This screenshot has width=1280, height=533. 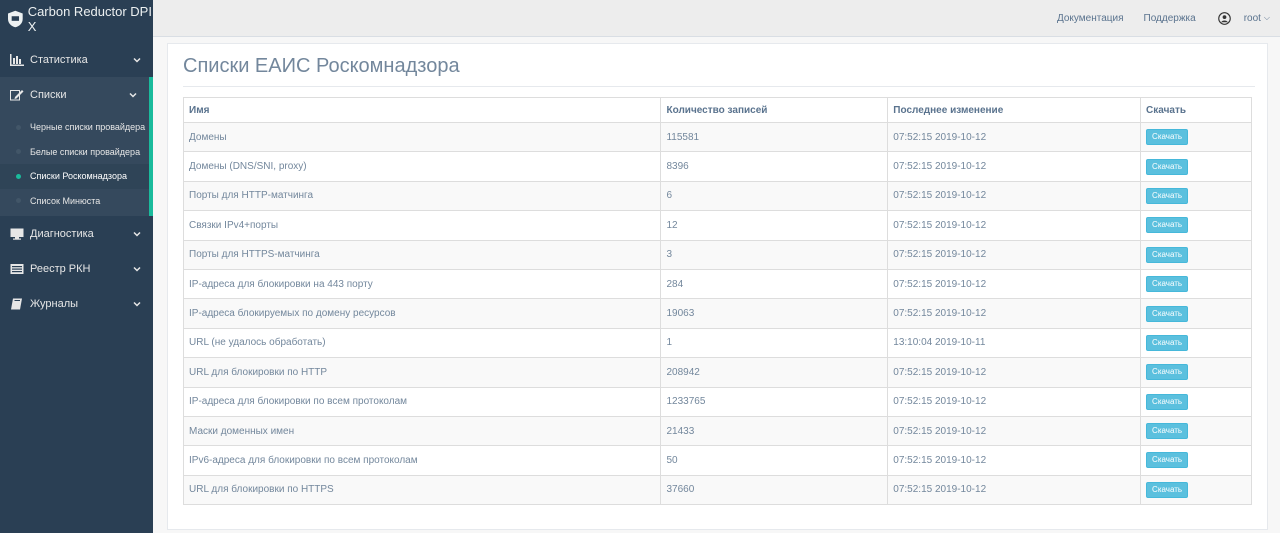 What do you see at coordinates (719, 86) in the screenshot?
I see `title-divider` at bounding box center [719, 86].